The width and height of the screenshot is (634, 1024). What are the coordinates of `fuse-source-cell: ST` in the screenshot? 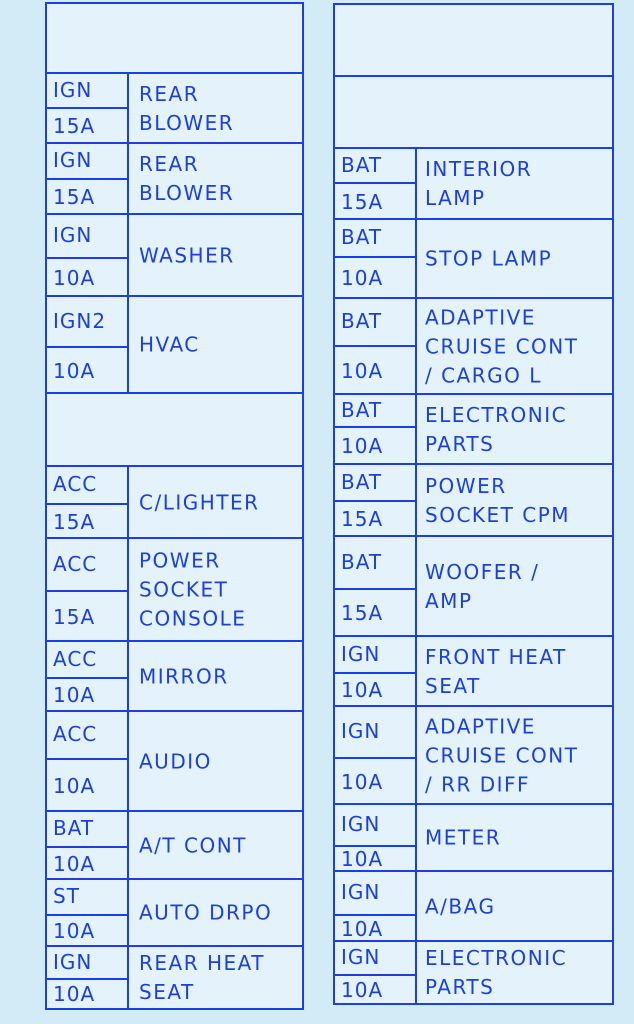 It's located at (88, 897).